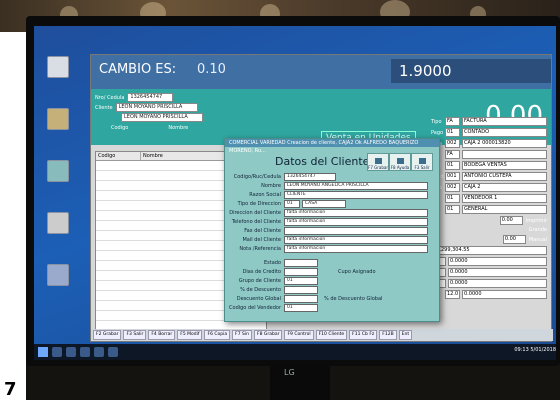  I want to click on field-telefono: Telefono del Cliente falta informacion, so click(328, 222).